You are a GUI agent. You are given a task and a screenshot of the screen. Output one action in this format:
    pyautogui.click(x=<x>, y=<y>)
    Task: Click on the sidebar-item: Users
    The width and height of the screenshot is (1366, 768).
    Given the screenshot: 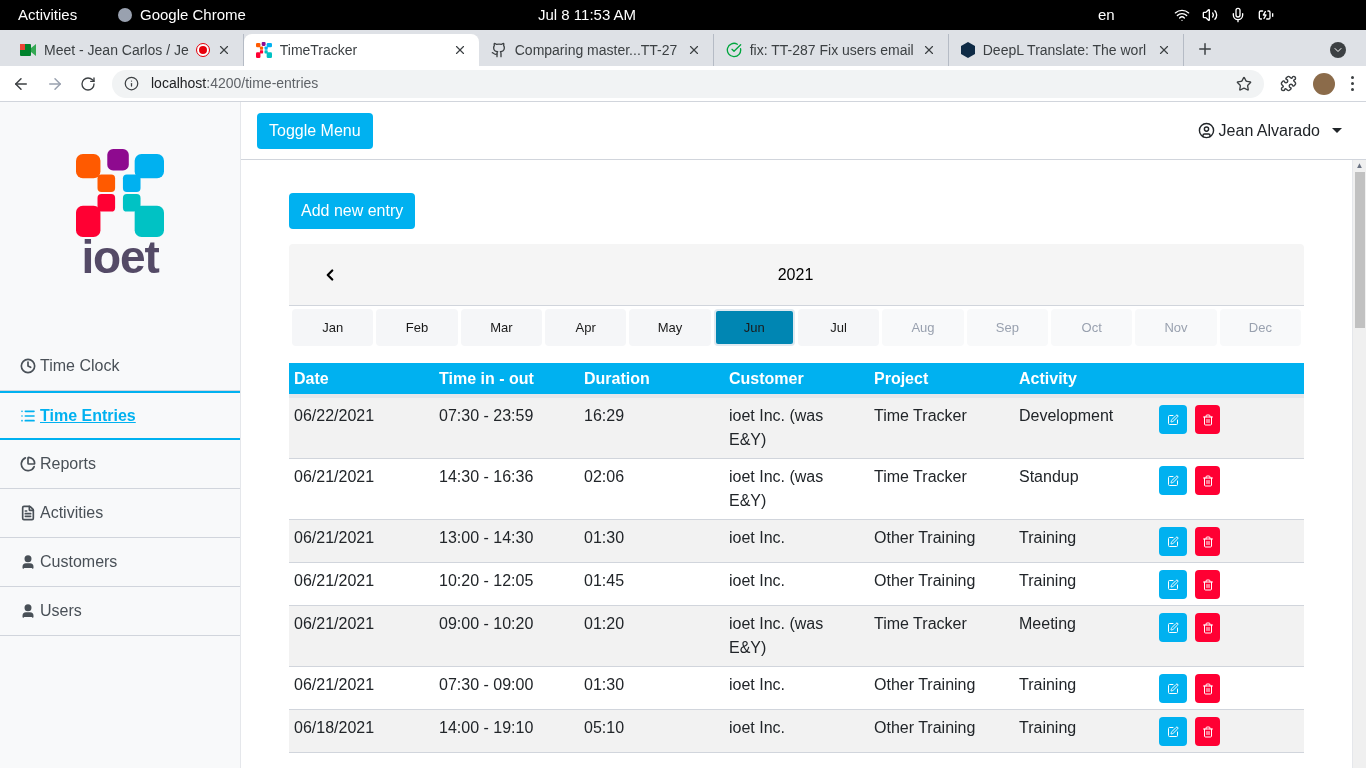 What is the action you would take?
    pyautogui.click(x=120, y=611)
    